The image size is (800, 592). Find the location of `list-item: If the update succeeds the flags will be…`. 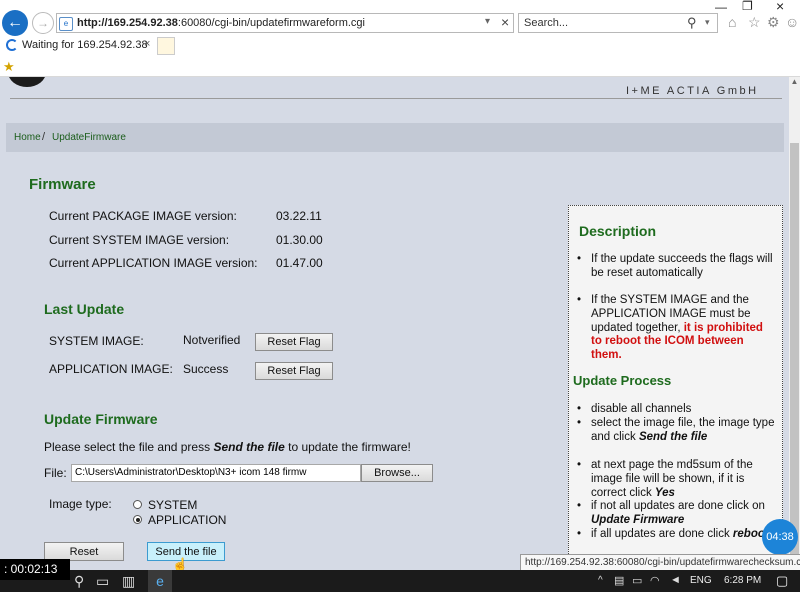

list-item: If the update succeeds the flags will be… is located at coordinates (676, 267).